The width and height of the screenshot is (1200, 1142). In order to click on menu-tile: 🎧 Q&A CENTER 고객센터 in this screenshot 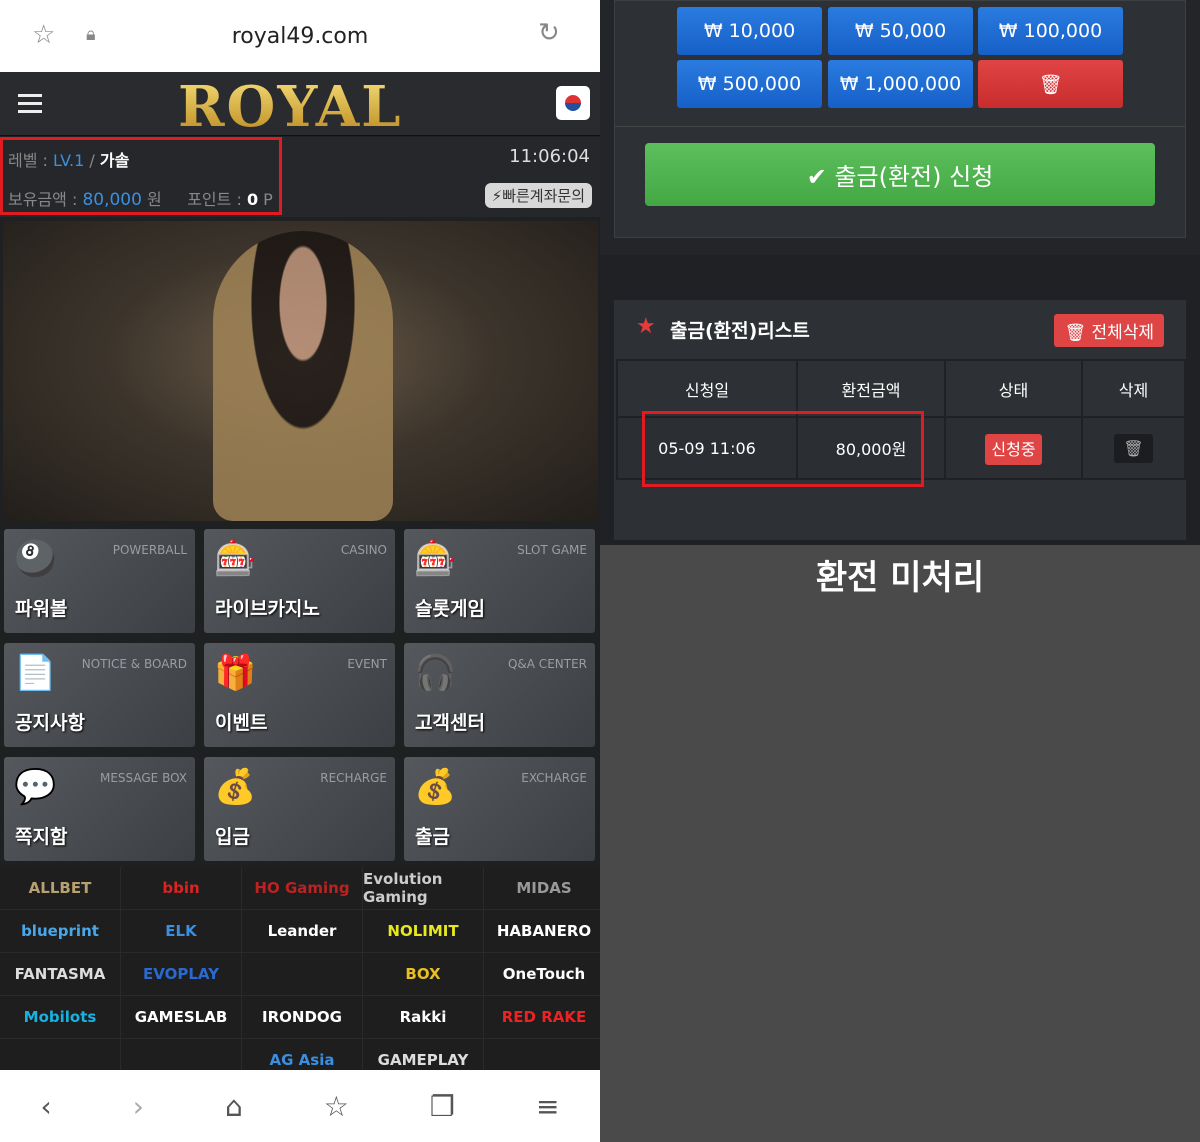, I will do `click(499, 695)`.